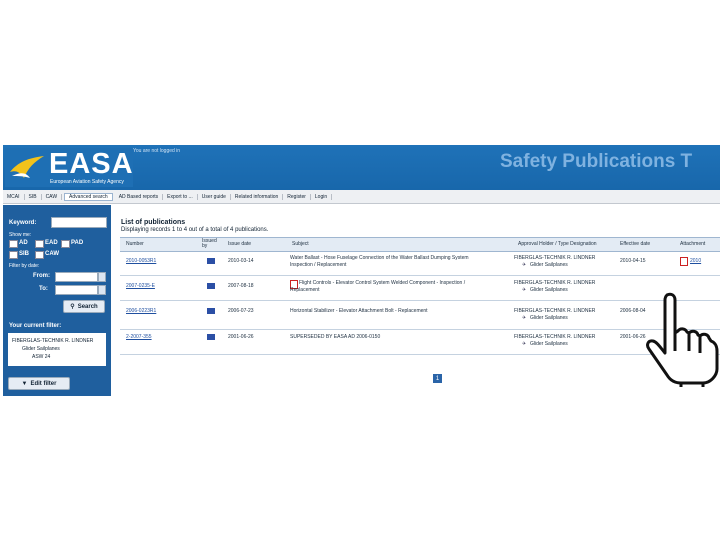  Describe the element at coordinates (214, 196) in the screenshot. I see `menu-user-guide: User guide` at that location.